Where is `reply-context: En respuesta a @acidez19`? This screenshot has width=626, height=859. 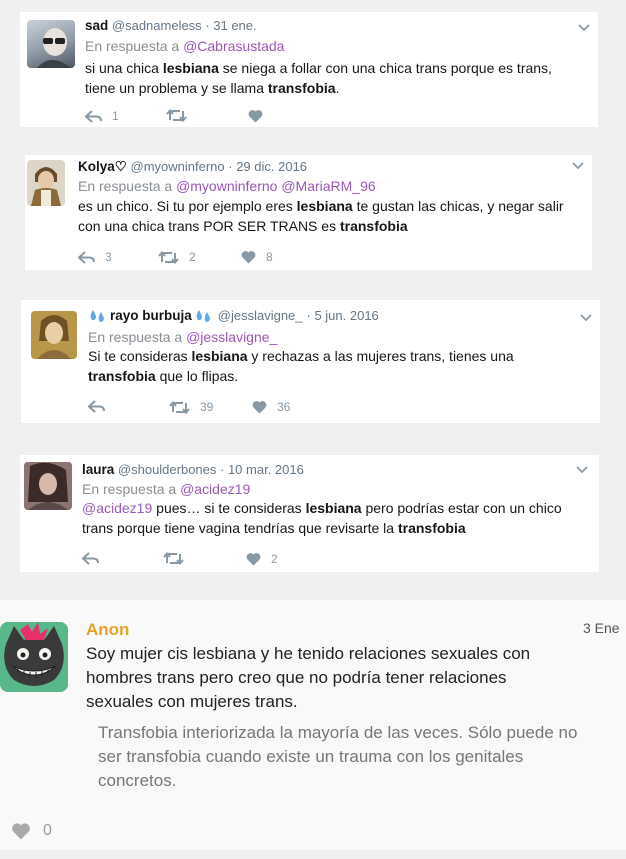 reply-context: En respuesta a @acidez19 is located at coordinates (166, 489).